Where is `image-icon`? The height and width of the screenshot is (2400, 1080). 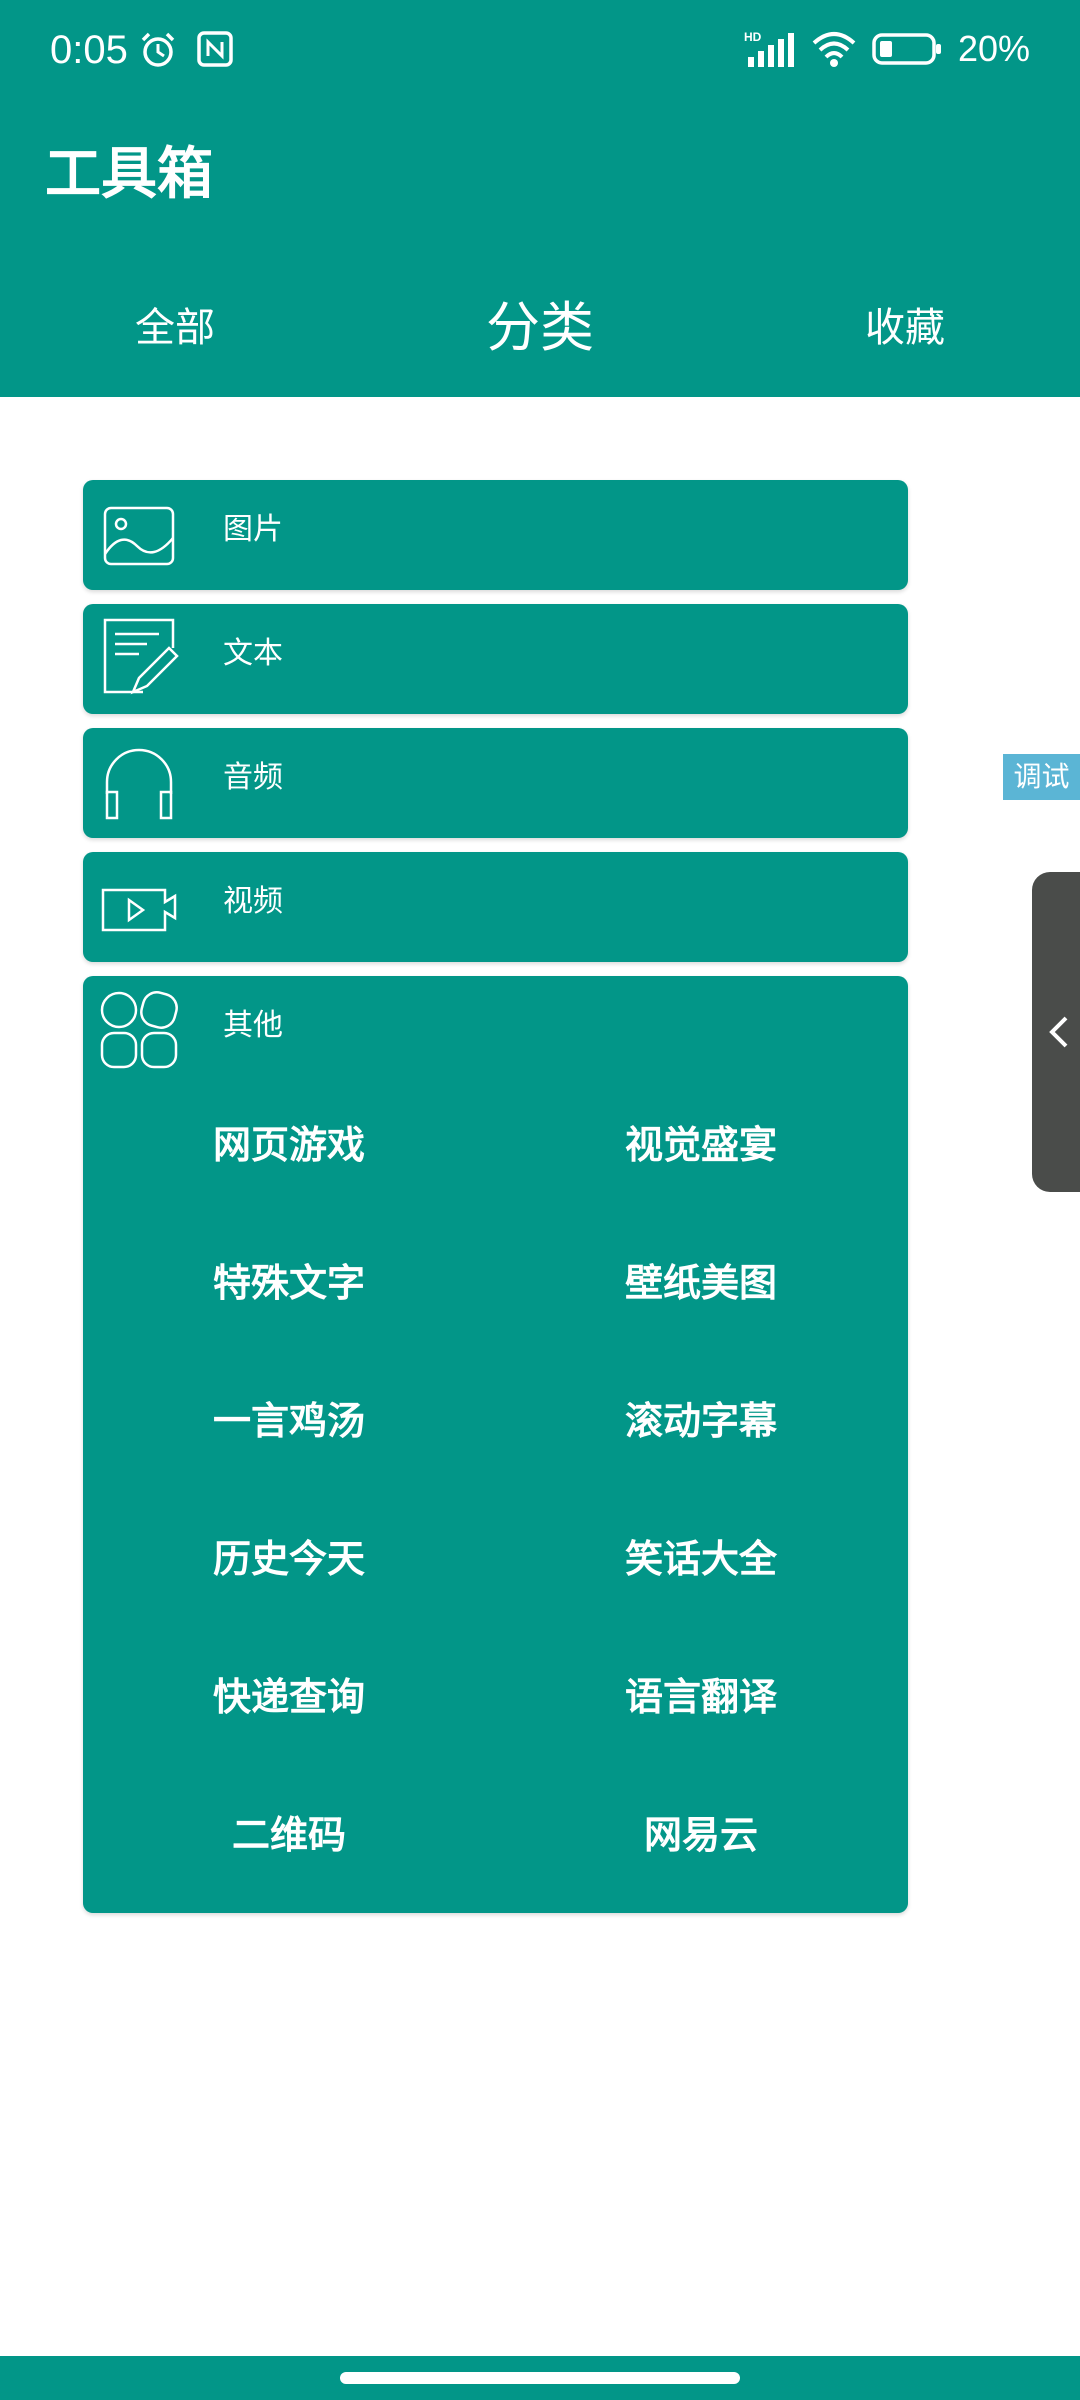 image-icon is located at coordinates (139, 536).